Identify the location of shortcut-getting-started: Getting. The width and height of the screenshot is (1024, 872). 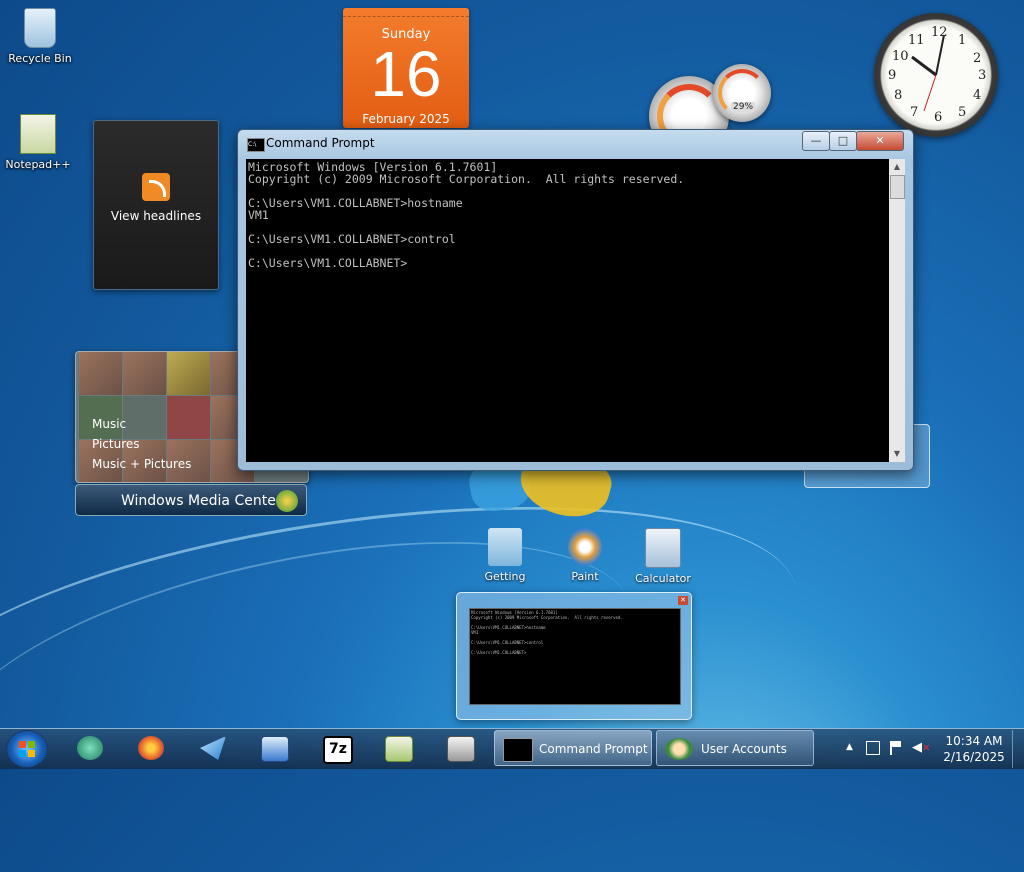
(505, 555).